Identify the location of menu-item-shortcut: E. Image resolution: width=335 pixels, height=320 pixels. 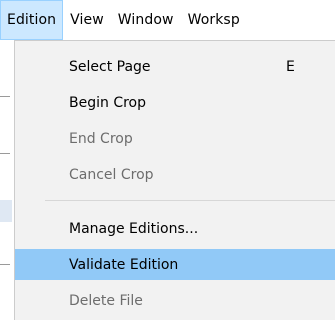
(290, 66).